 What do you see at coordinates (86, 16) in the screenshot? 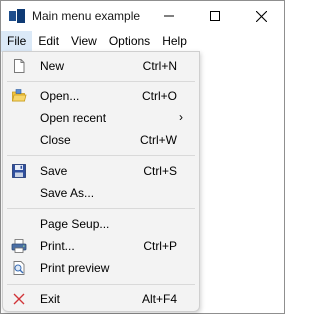
I see `window-title: Main menu example` at bounding box center [86, 16].